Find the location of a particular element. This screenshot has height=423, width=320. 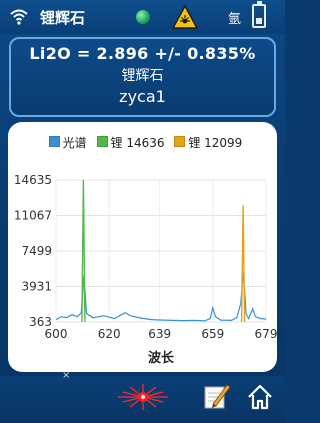

x-tick-label: 639 is located at coordinates (159, 334).